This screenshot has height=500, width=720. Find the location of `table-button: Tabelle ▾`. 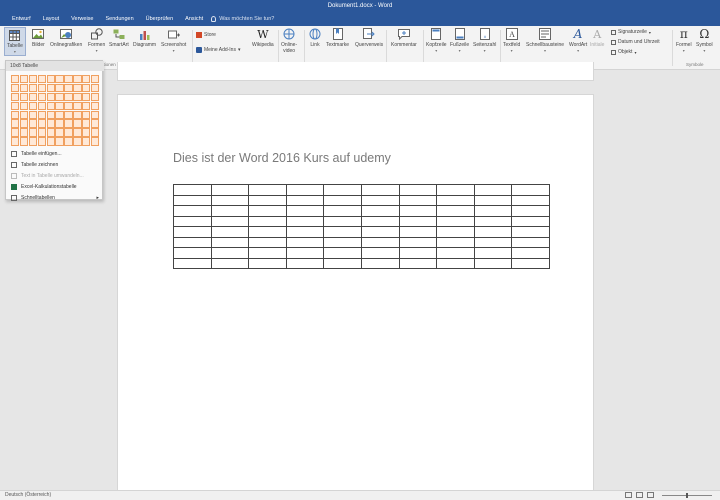

table-button: Tabelle ▾ is located at coordinates (15, 41).